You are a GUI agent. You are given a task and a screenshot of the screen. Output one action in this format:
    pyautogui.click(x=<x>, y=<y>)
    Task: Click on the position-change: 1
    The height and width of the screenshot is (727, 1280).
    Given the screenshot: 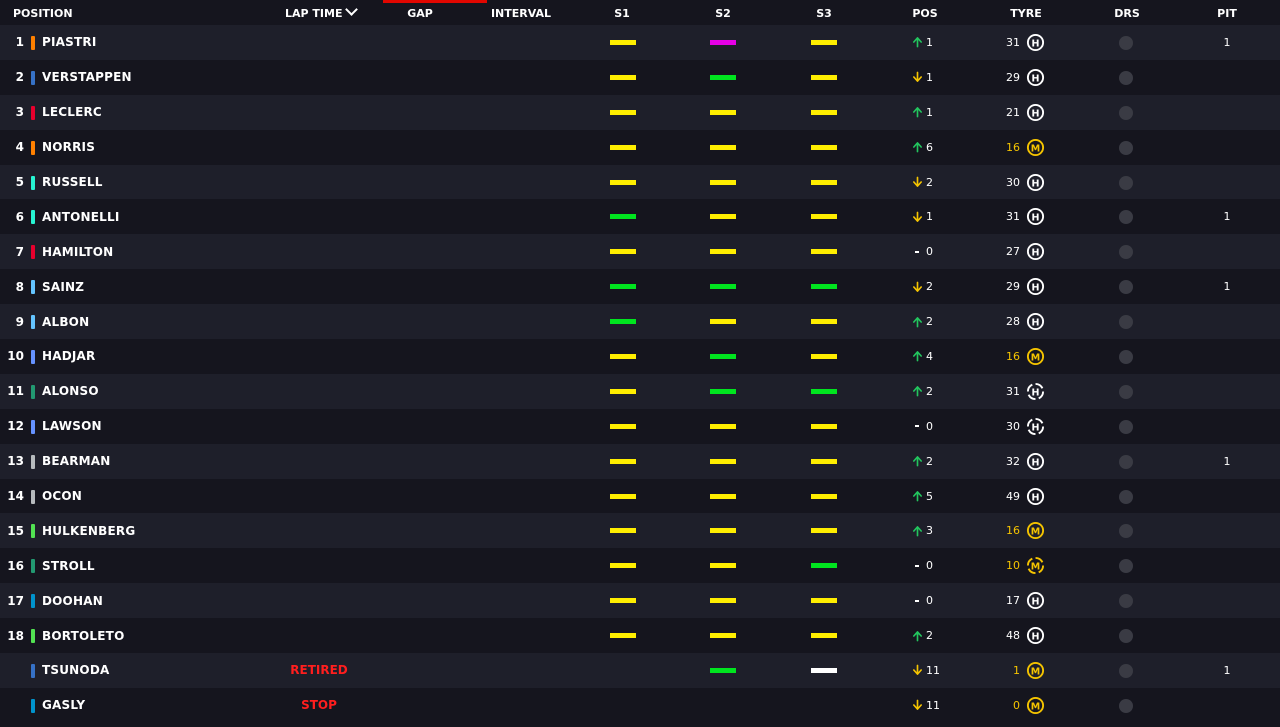 What is the action you would take?
    pyautogui.click(x=922, y=77)
    